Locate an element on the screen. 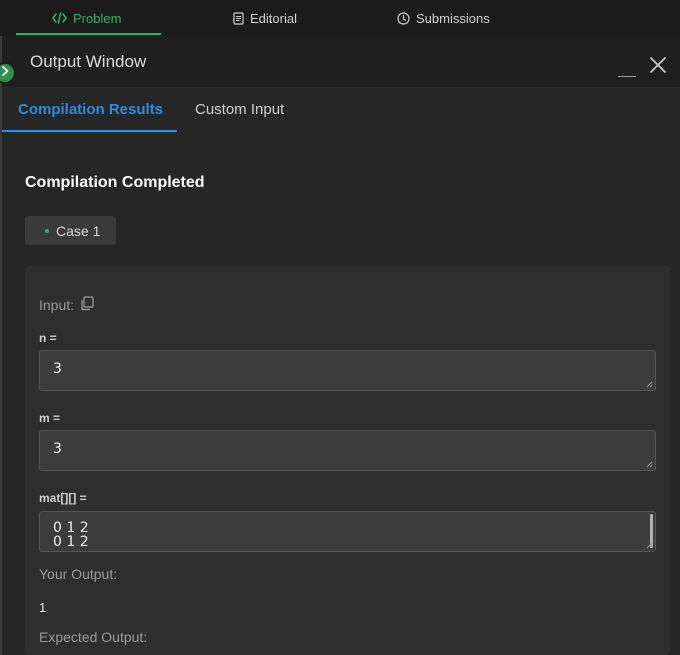  status-dot is located at coordinates (47, 230).